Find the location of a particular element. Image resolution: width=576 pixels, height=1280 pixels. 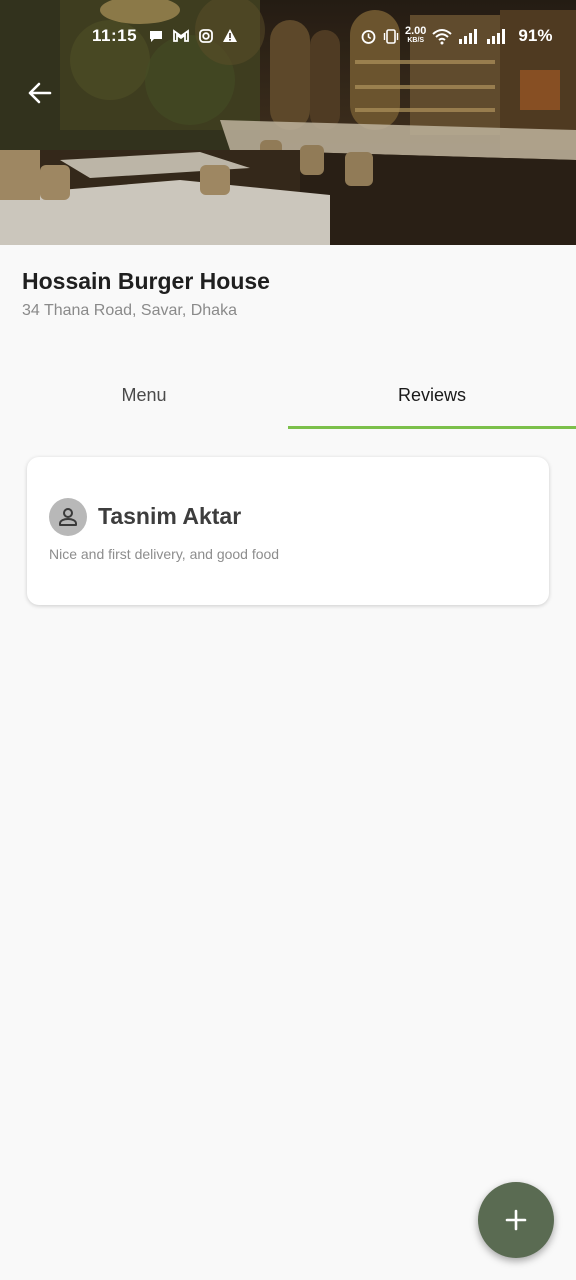

back-button is located at coordinates (39, 93).